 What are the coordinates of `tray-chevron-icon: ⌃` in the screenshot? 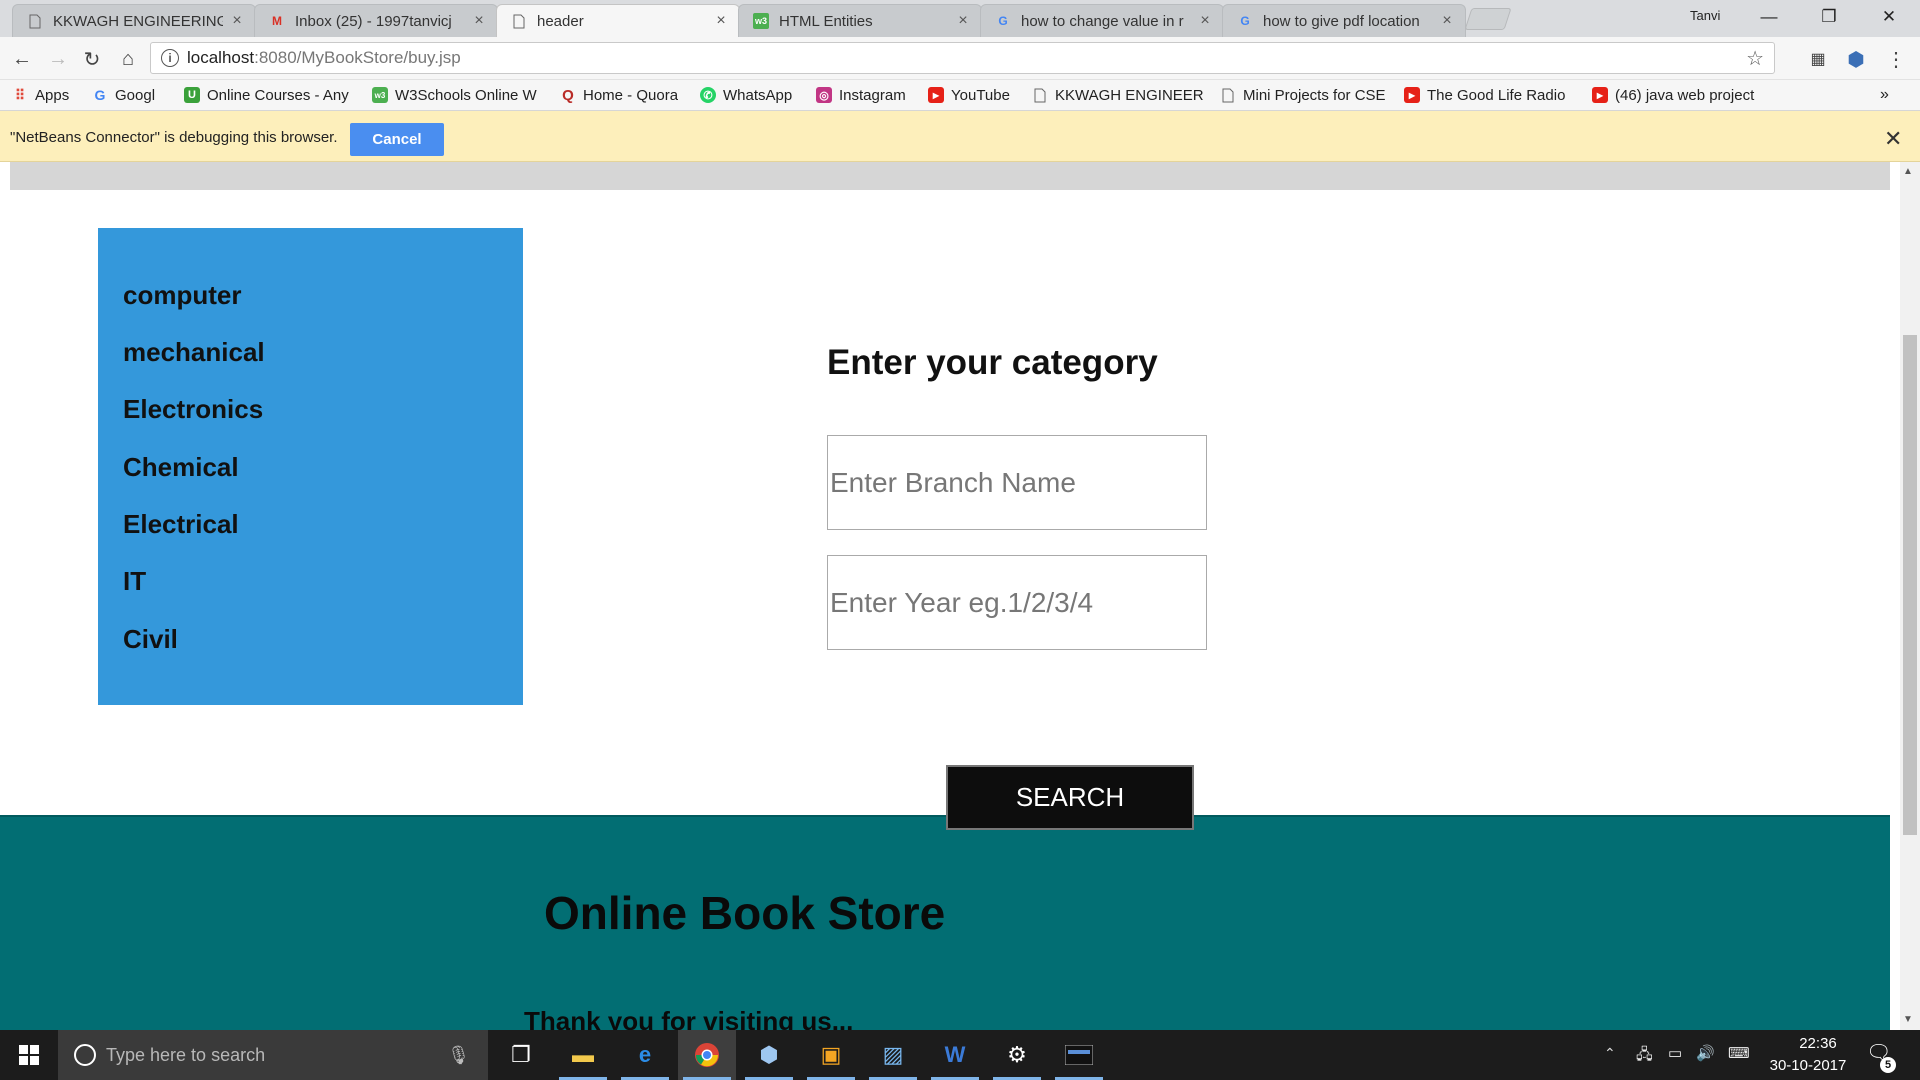 It's located at (1610, 1053).